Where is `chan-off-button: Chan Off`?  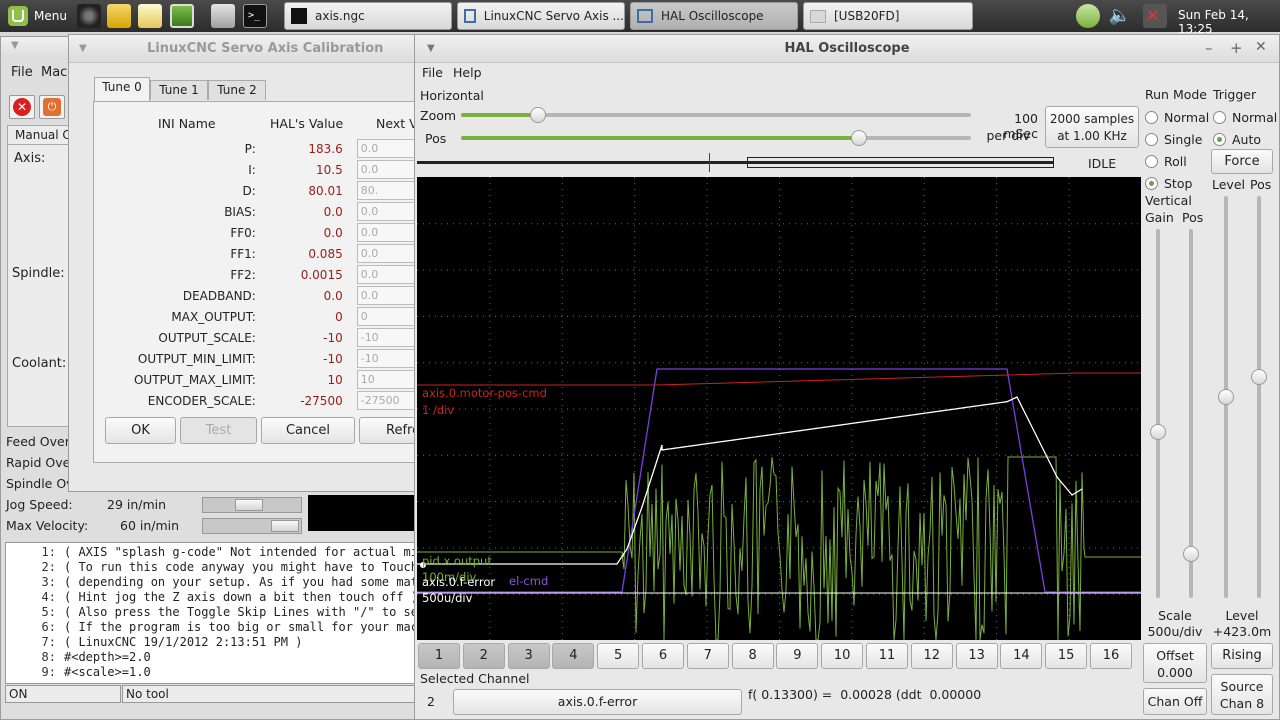 chan-off-button: Chan Off is located at coordinates (1175, 701).